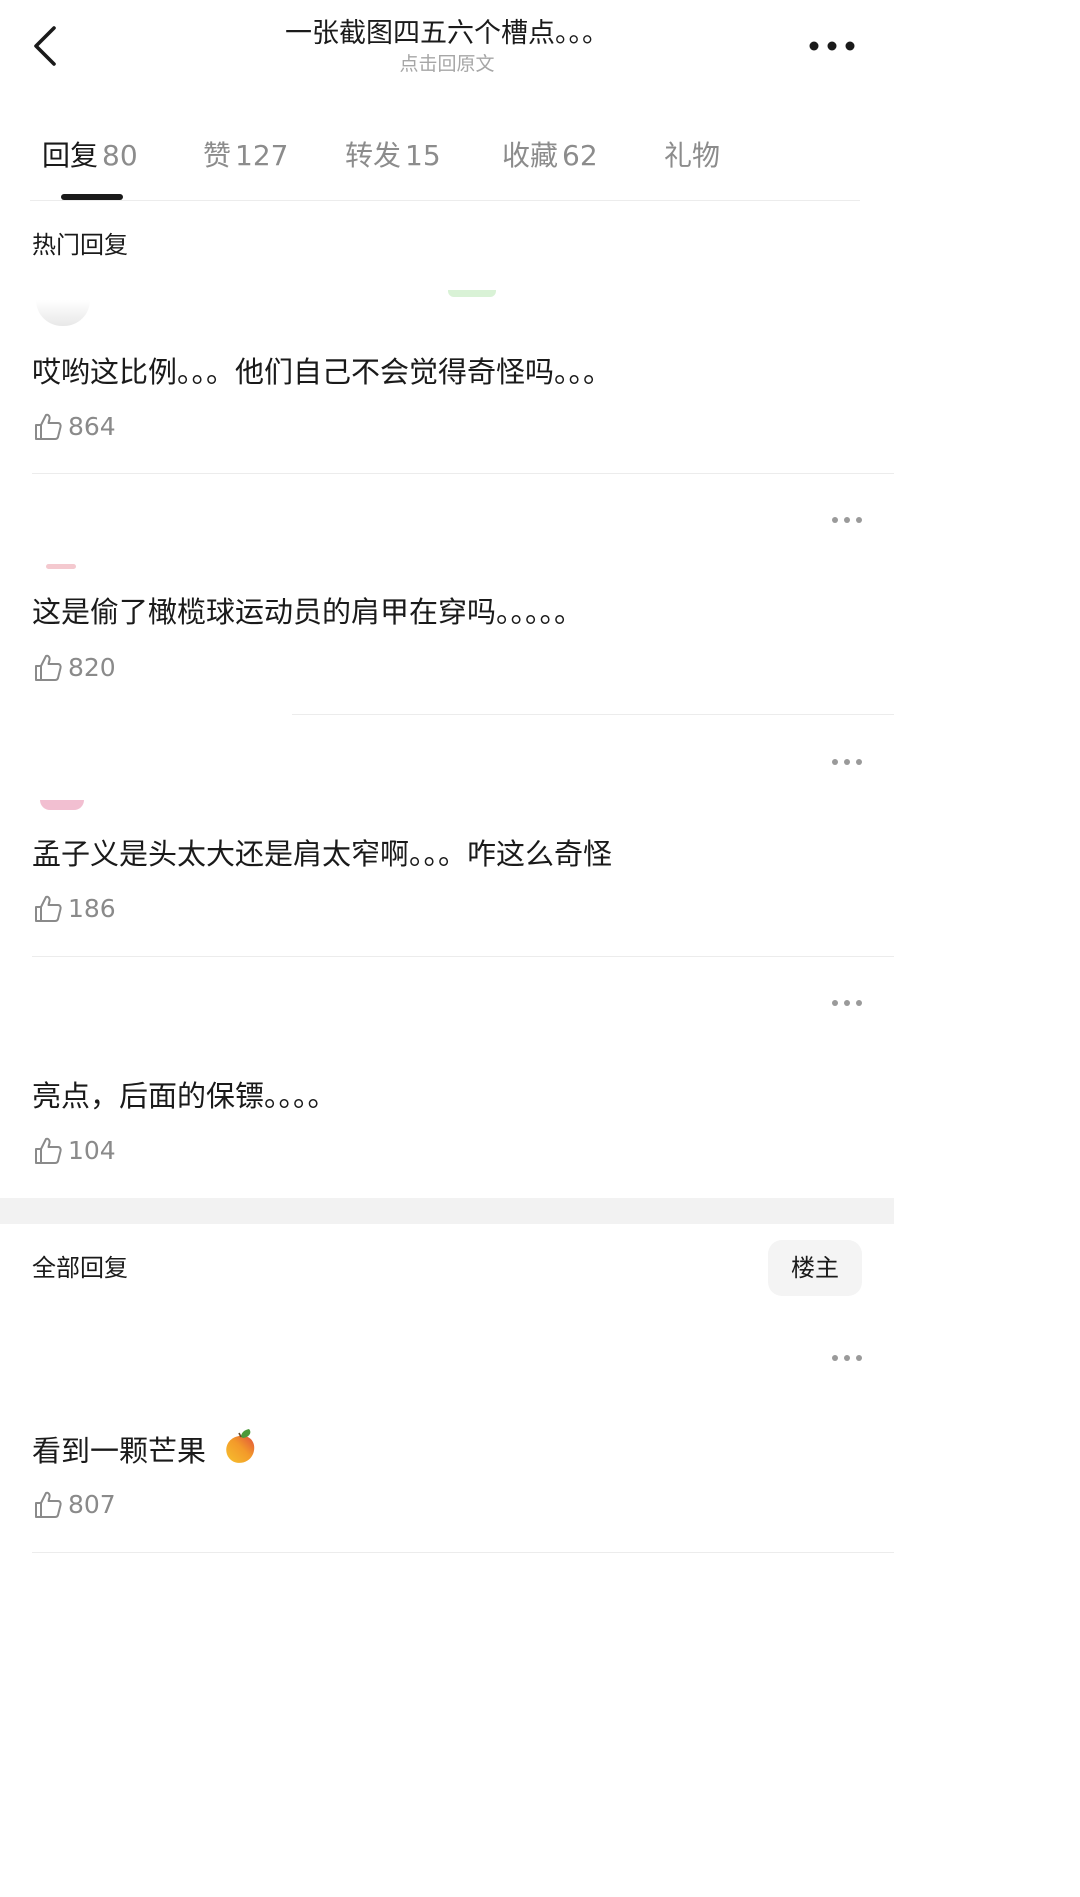 The image size is (1080, 1897). I want to click on more-options-button, so click(832, 46).